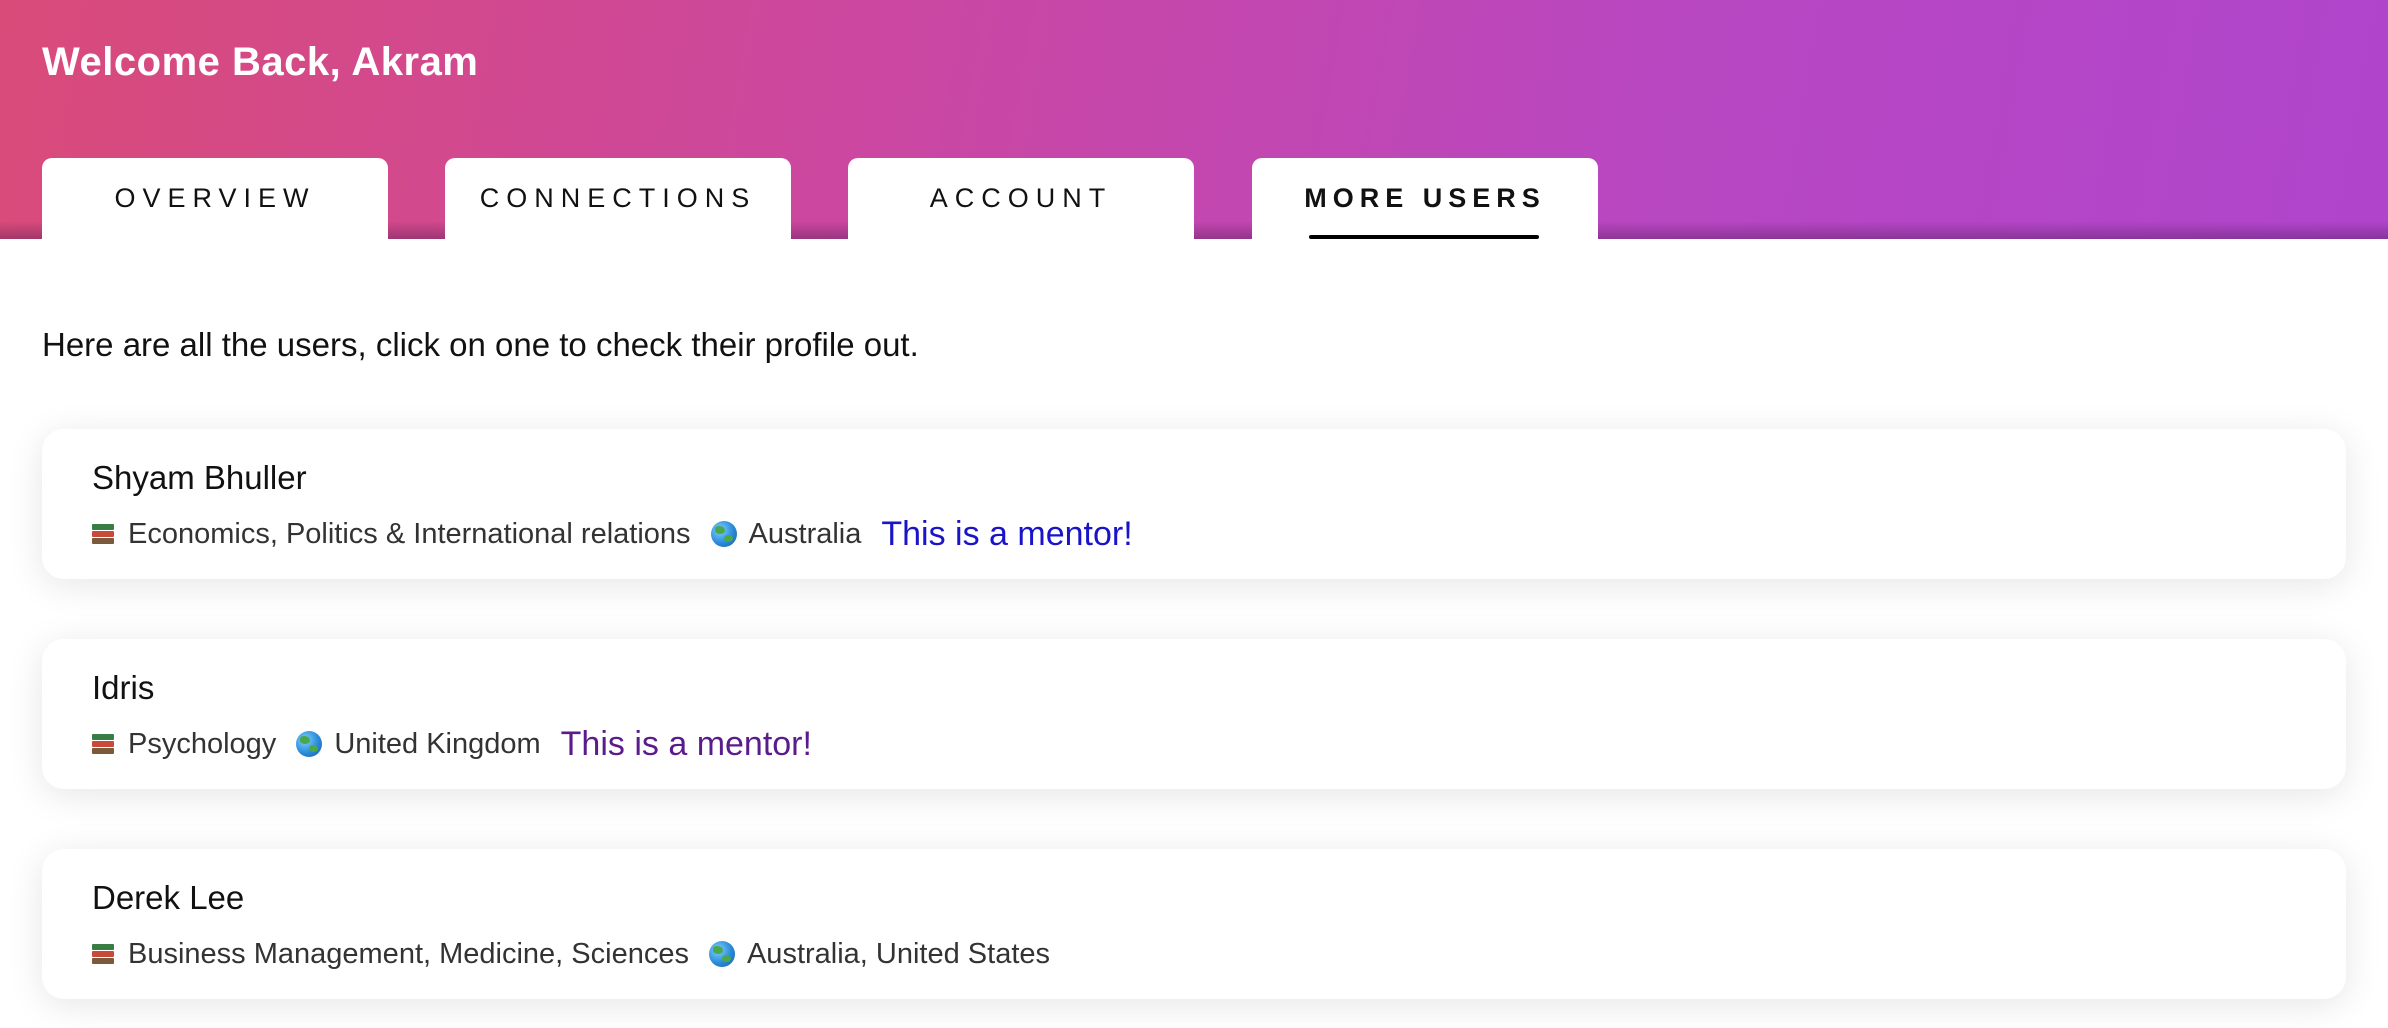 Image resolution: width=2388 pixels, height=1028 pixels. I want to click on user-name: Derek Lee, so click(168, 897).